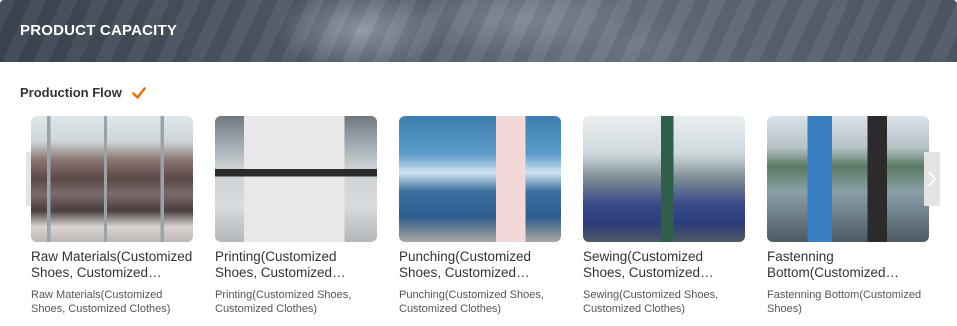 This screenshot has height=326, width=957. What do you see at coordinates (112, 179) in the screenshot?
I see `raw-materials-photo` at bounding box center [112, 179].